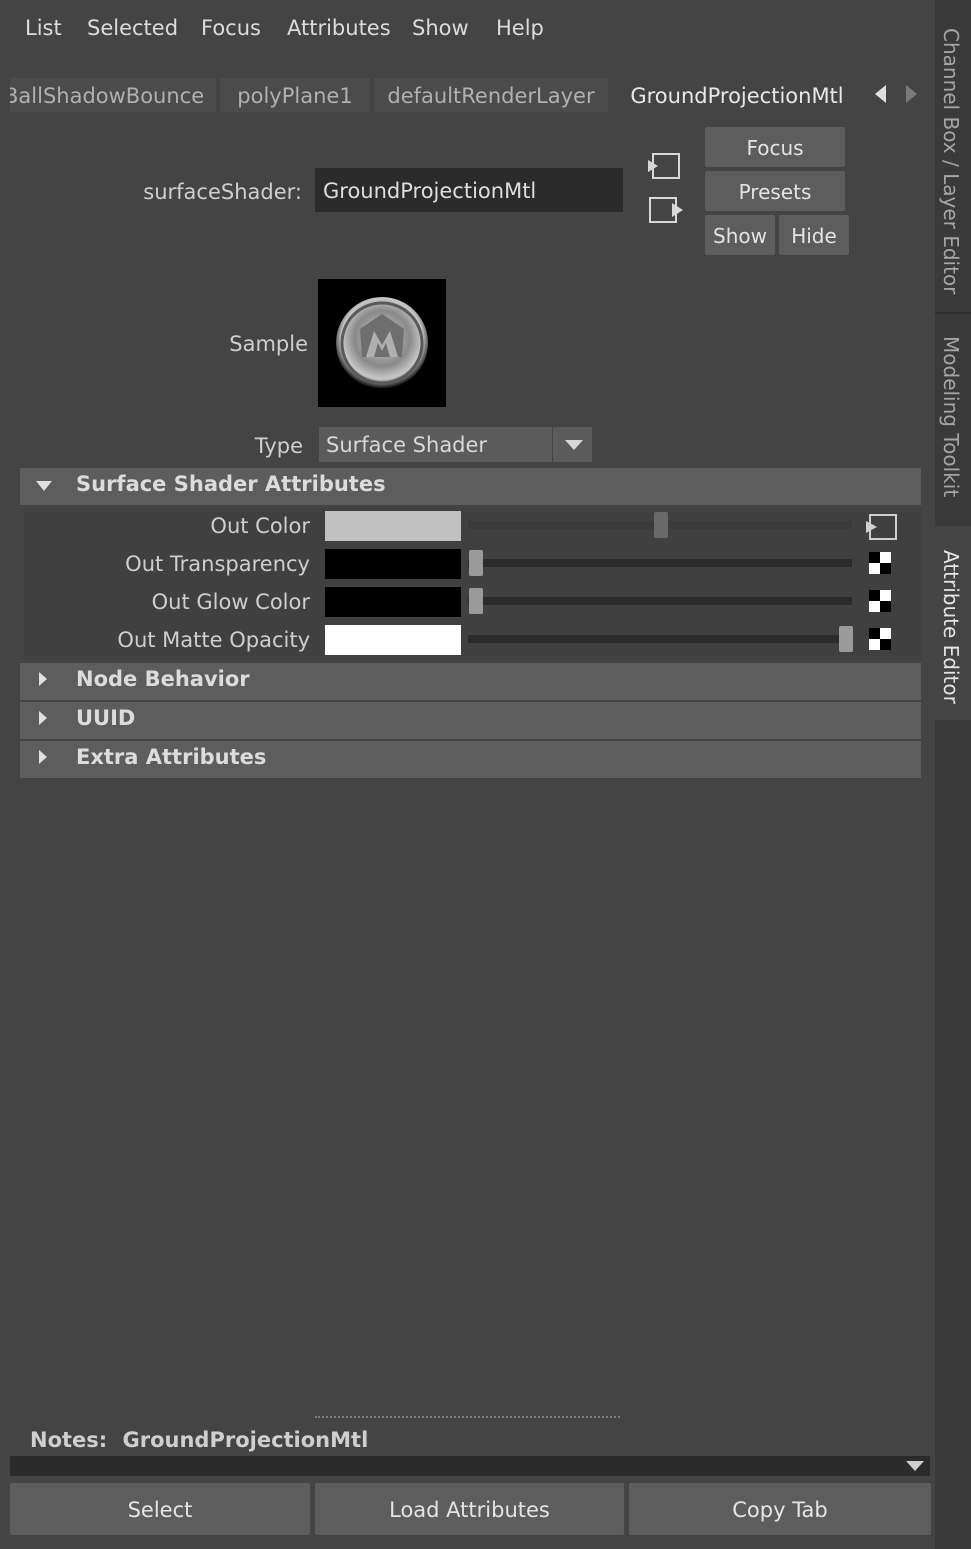 This screenshot has width=971, height=1549. I want to click on side-tab-label: Modeling Toolkit, so click(951, 417).